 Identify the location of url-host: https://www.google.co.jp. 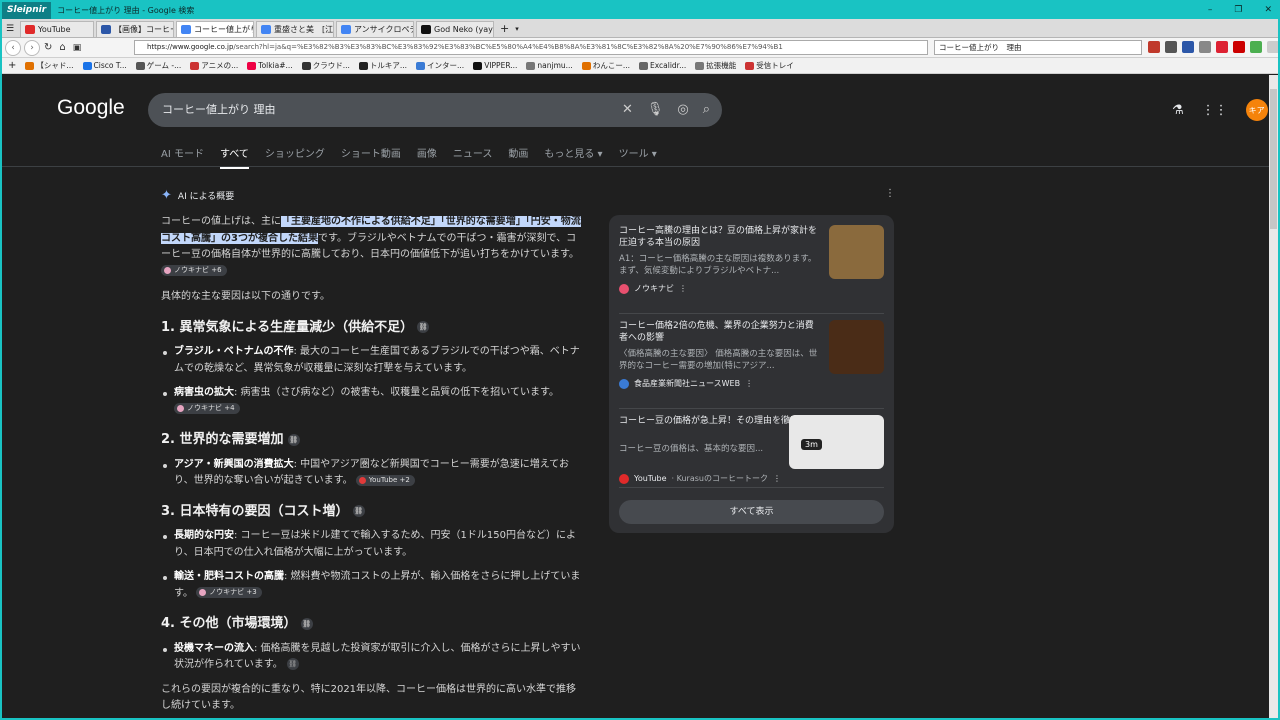
(190, 47).